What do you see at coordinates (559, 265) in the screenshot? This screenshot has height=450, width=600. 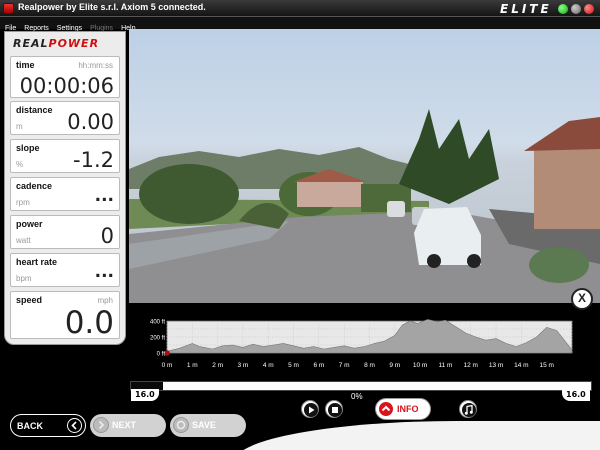 I see `right-shrub` at bounding box center [559, 265].